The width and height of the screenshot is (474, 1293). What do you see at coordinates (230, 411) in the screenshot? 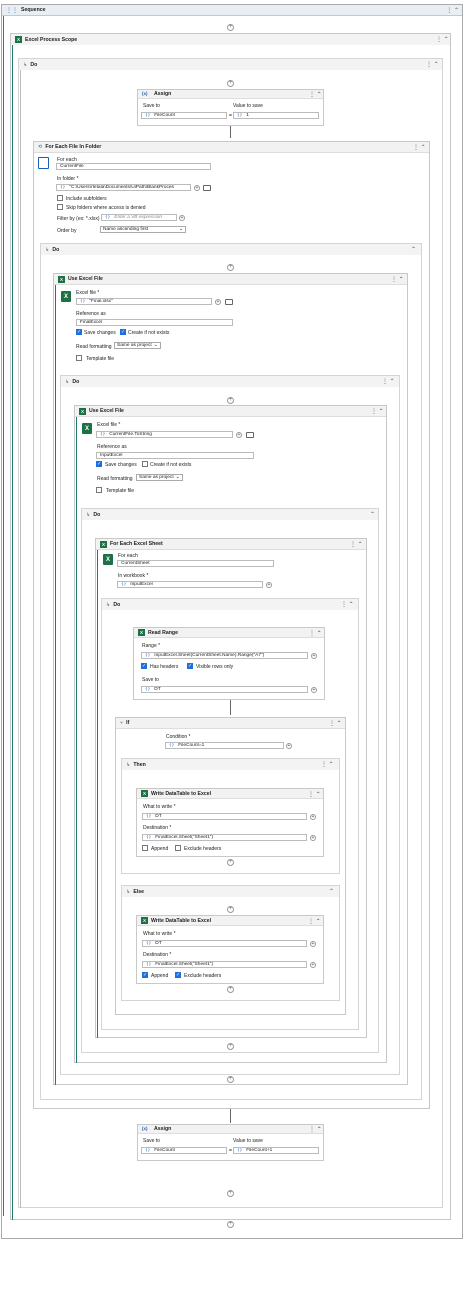
I see `use-excel-input-header: X Use Excel File` at bounding box center [230, 411].